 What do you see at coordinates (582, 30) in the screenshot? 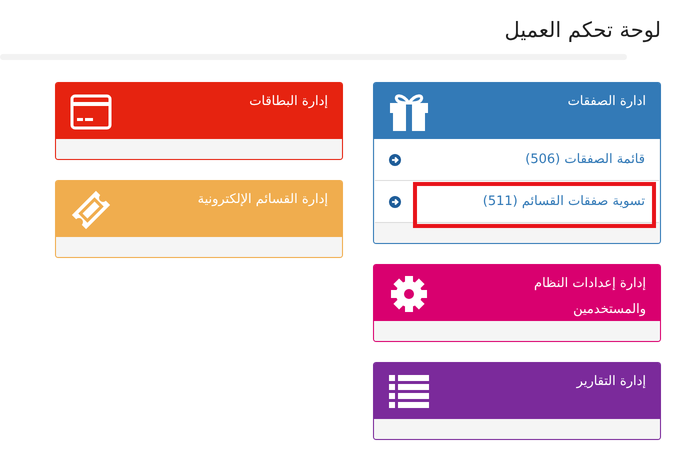
I see `page-title: لوحة تحكم العميل` at bounding box center [582, 30].